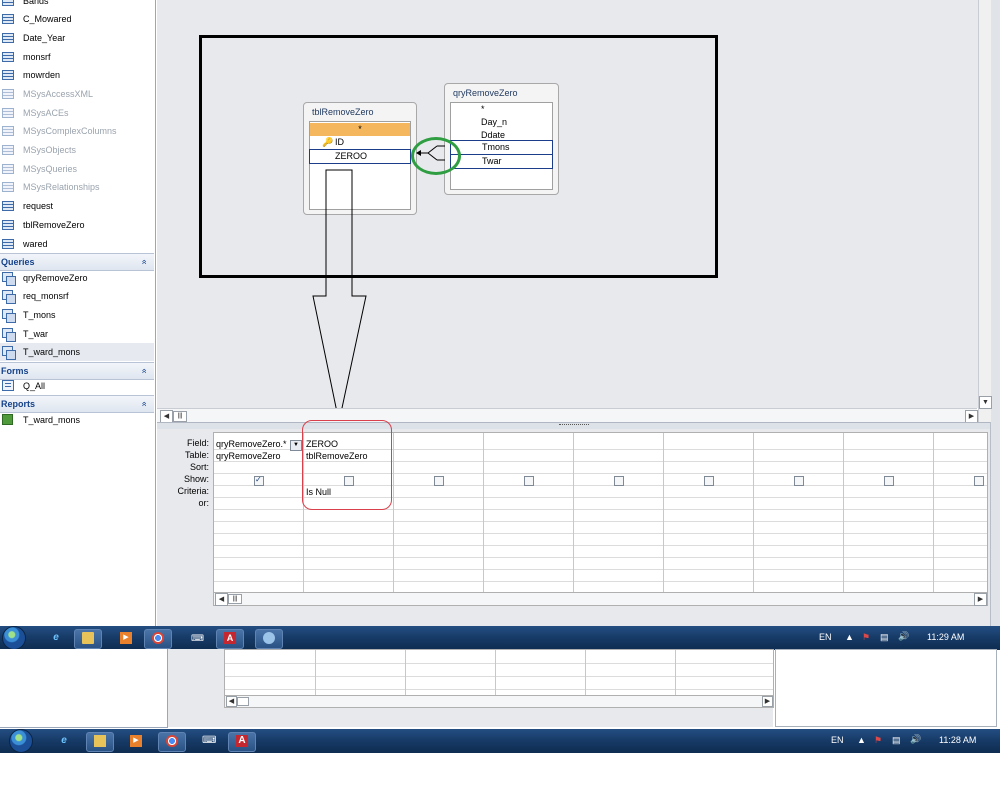  Describe the element at coordinates (193, 491) in the screenshot. I see `row-label-criteria: Criteria:` at that location.